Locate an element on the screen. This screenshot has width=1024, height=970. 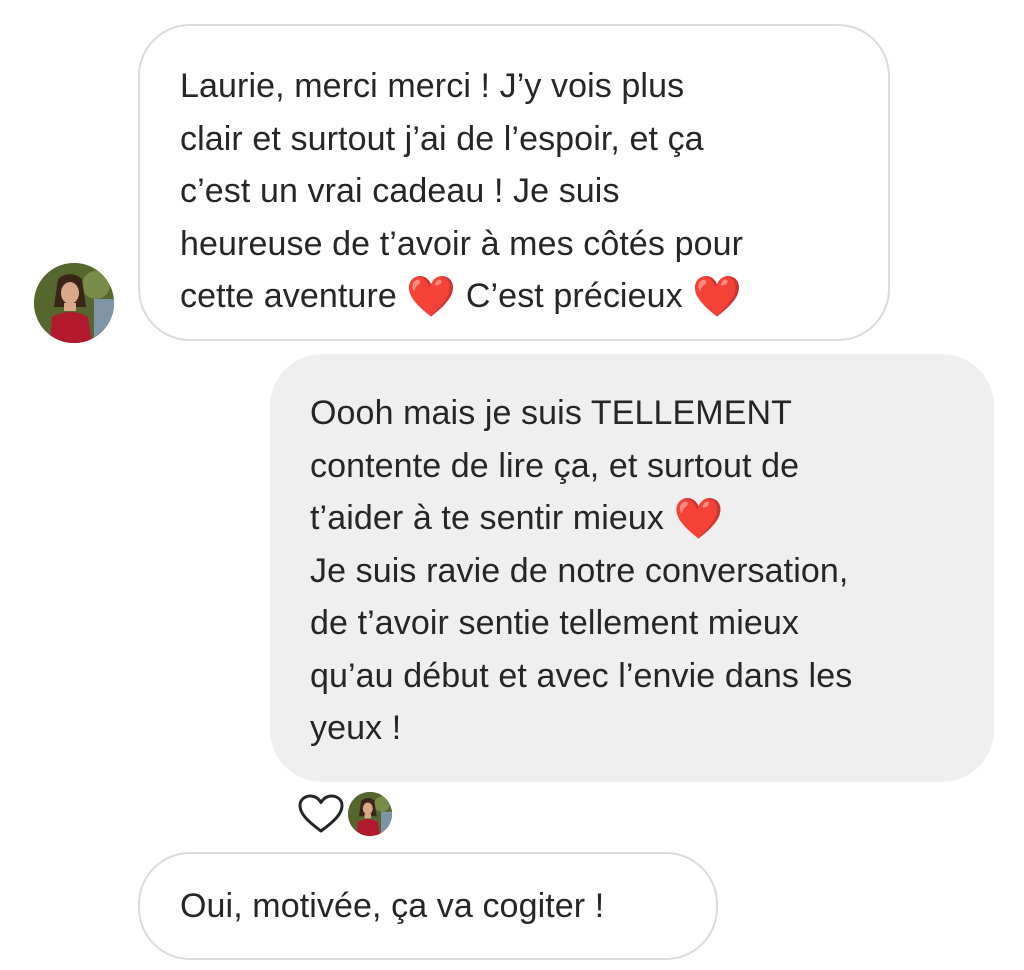
message-bubble-received: Oui, motivée, ça va cogiter ! is located at coordinates (428, 906).